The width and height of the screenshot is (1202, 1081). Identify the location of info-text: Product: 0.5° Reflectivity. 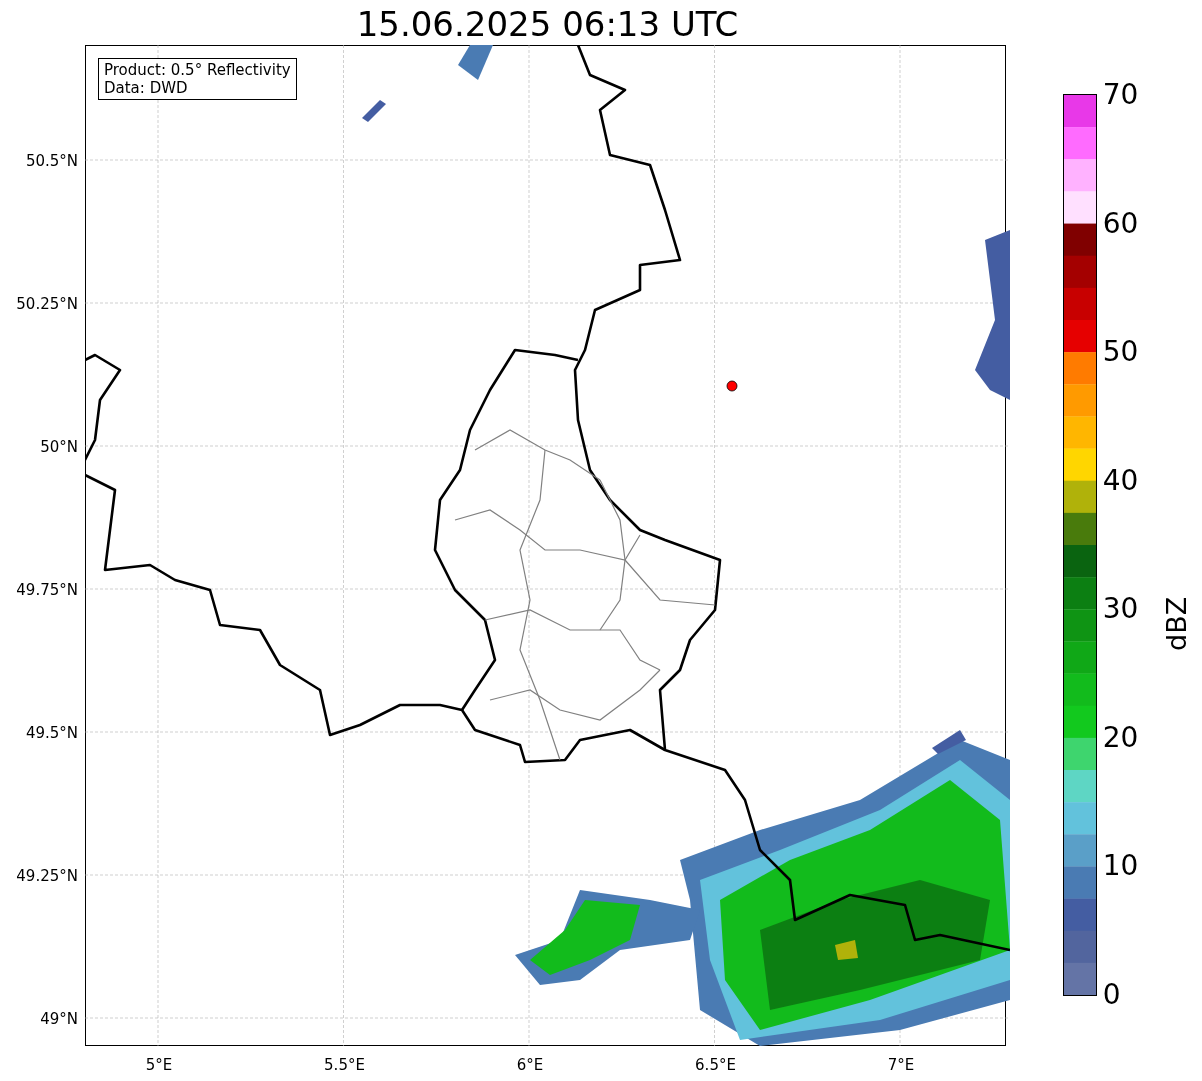
(197, 70).